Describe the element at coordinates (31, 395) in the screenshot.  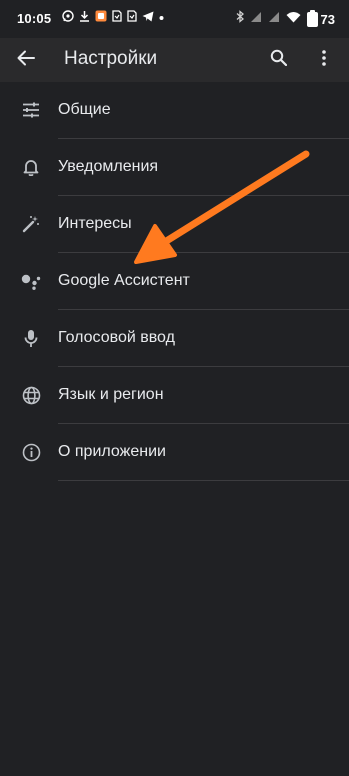
I see `globe-icon` at that location.